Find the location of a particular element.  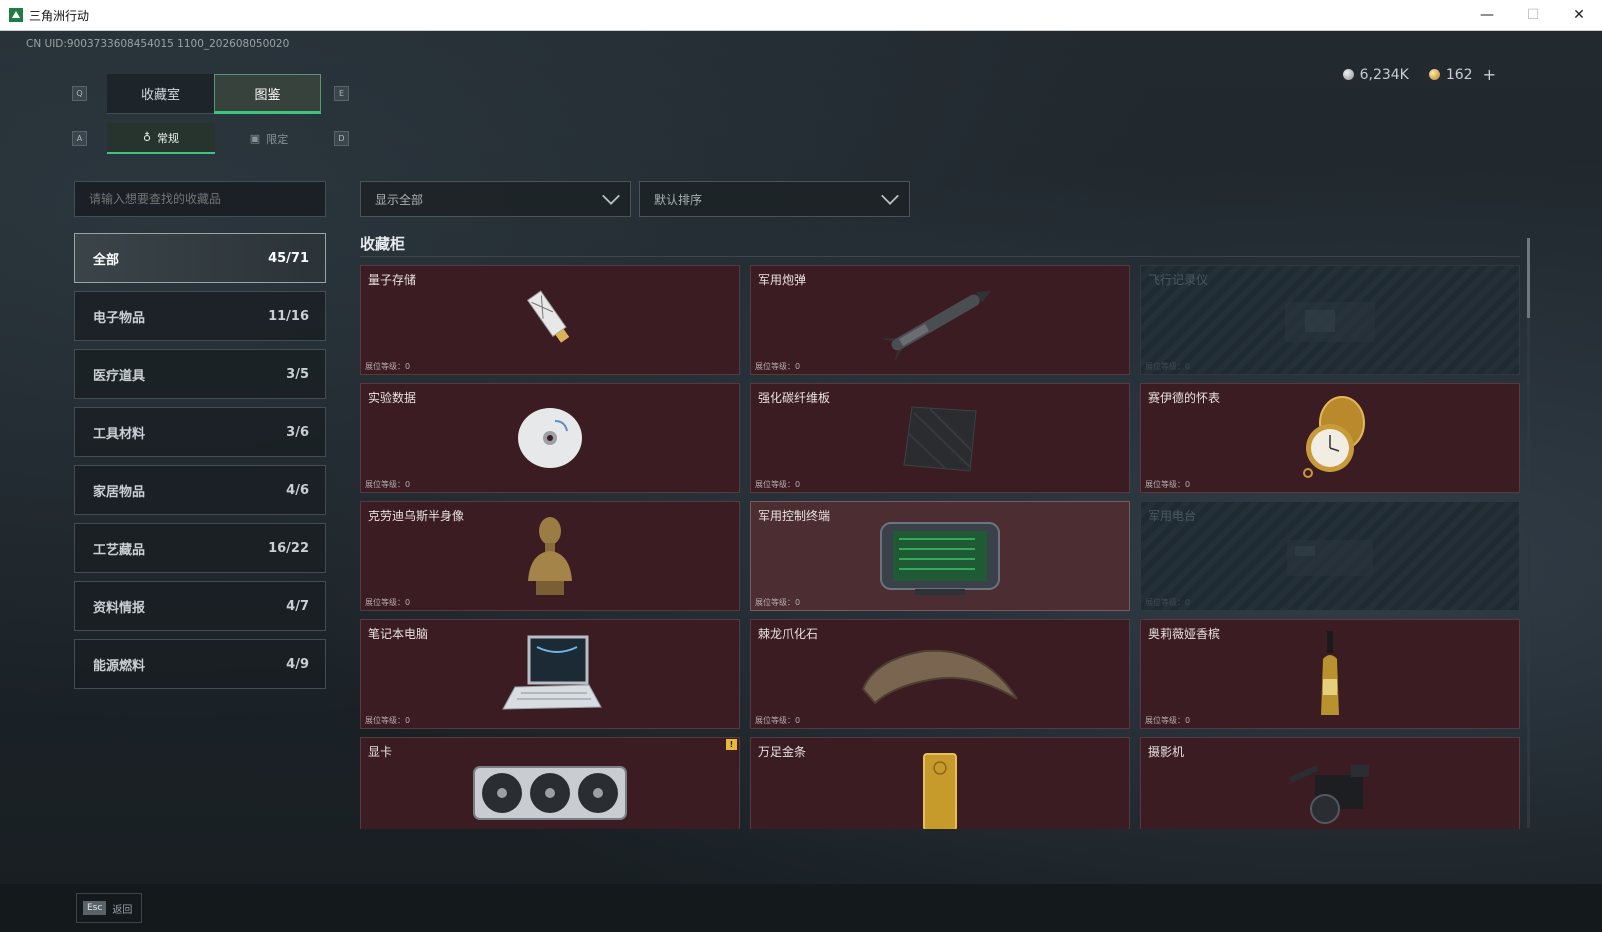

category-name: 家居物品 is located at coordinates (119, 492).